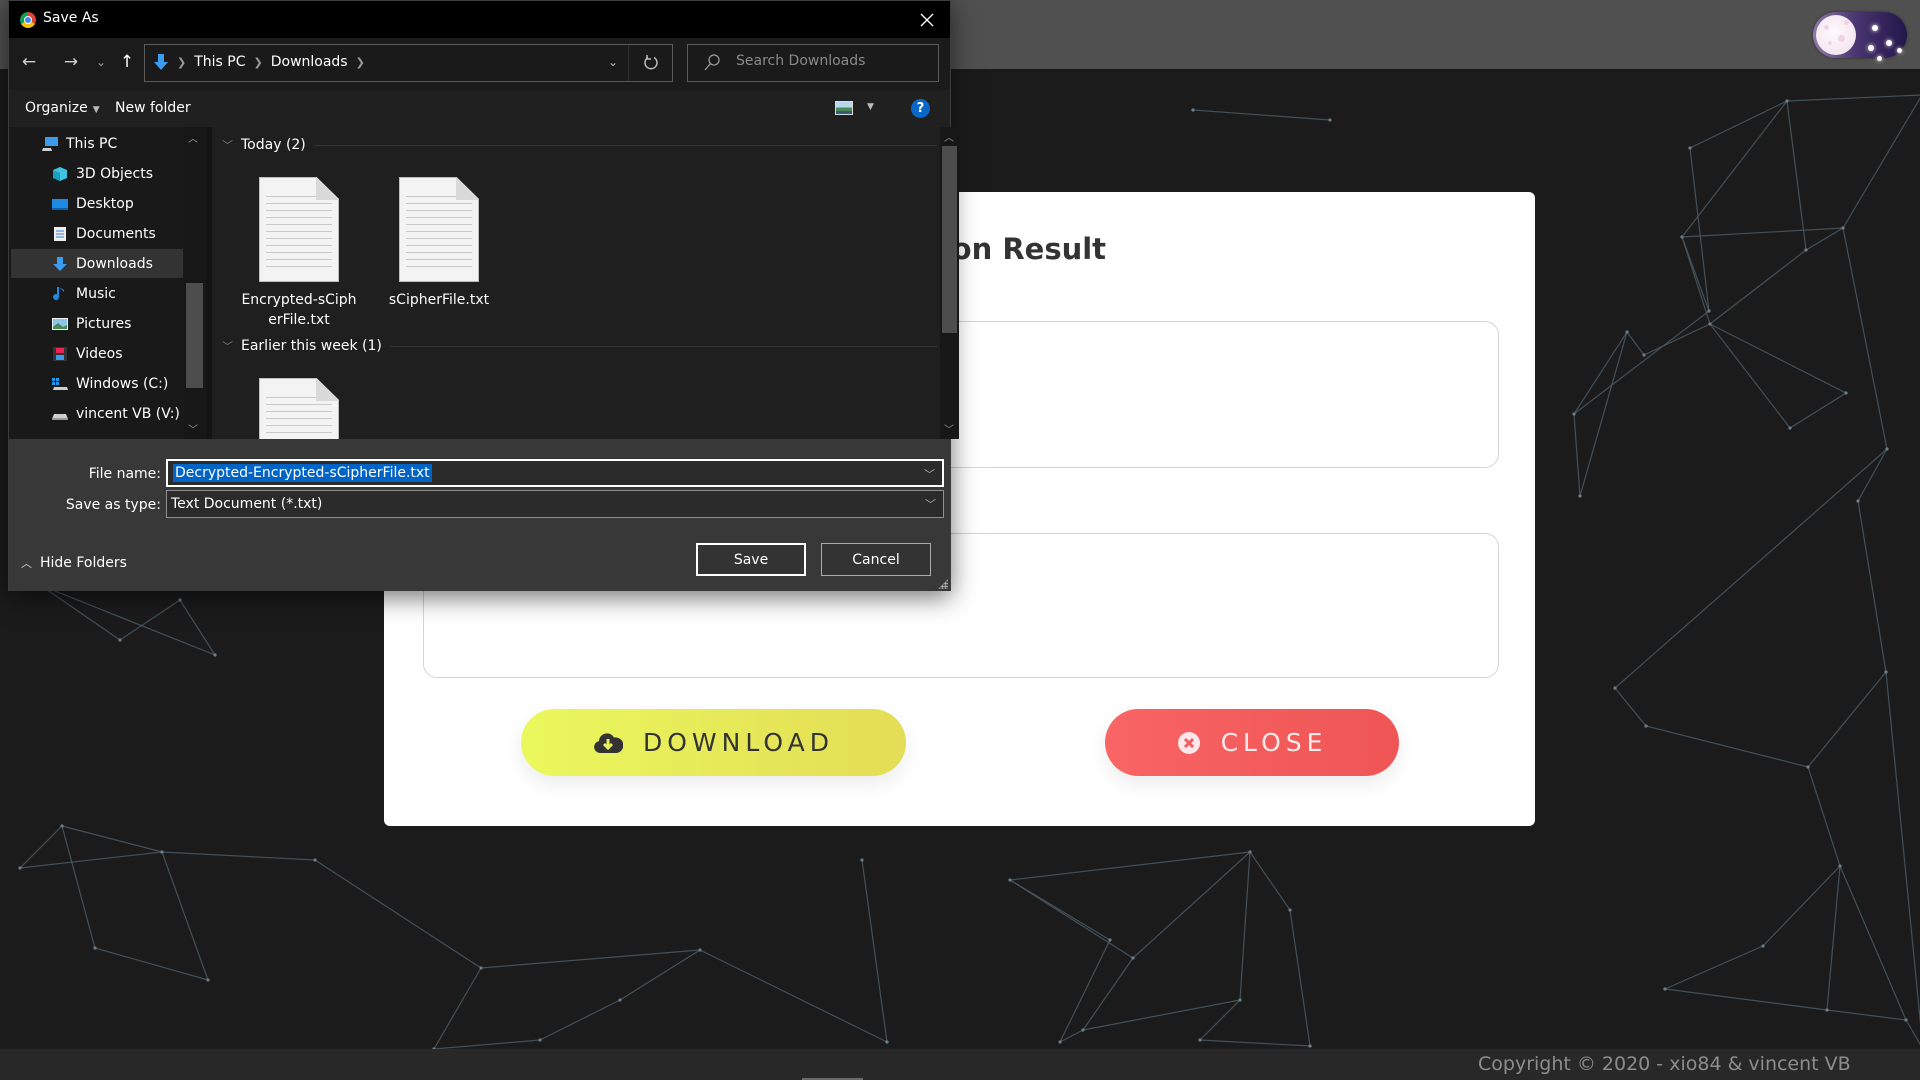 Image resolution: width=1920 pixels, height=1080 pixels. Describe the element at coordinates (97, 383) in the screenshot. I see `sidebar-item-windows-c: Windows (C:)` at that location.